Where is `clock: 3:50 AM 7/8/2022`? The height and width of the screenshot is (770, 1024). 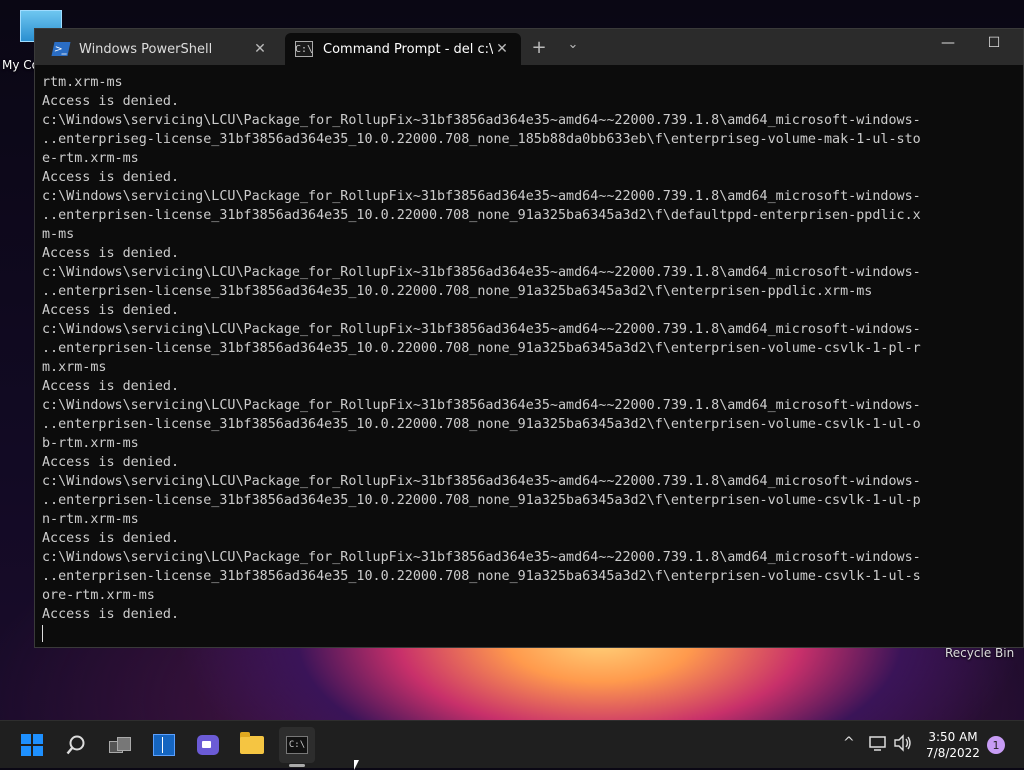 clock: 3:50 AM 7/8/2022 is located at coordinates (953, 745).